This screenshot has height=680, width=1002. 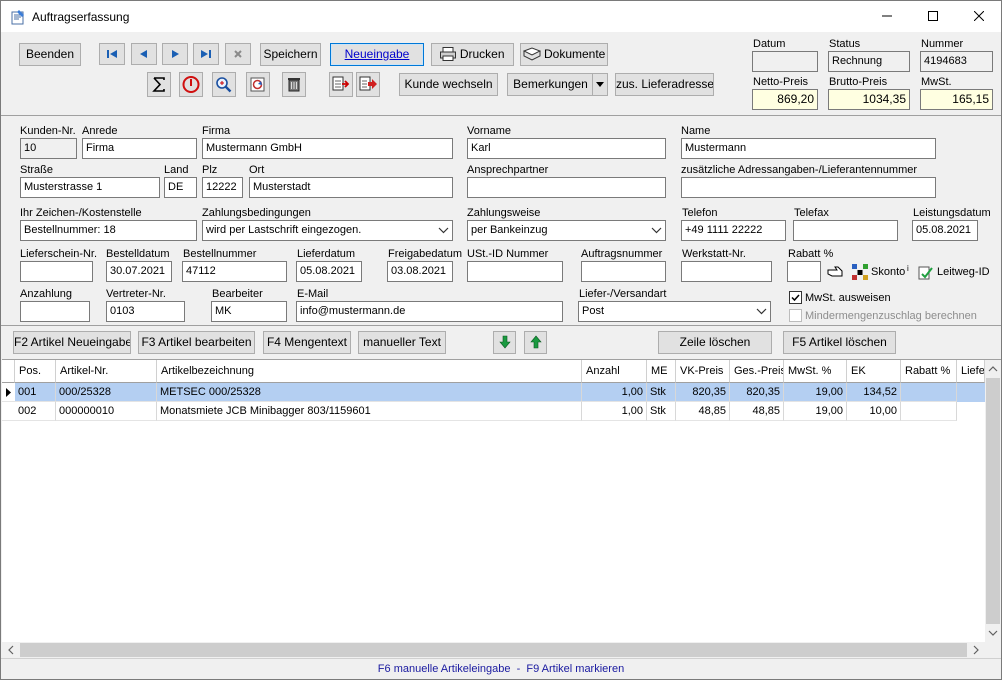 What do you see at coordinates (351, 187) in the screenshot?
I see `ort-field: Musterstadt` at bounding box center [351, 187].